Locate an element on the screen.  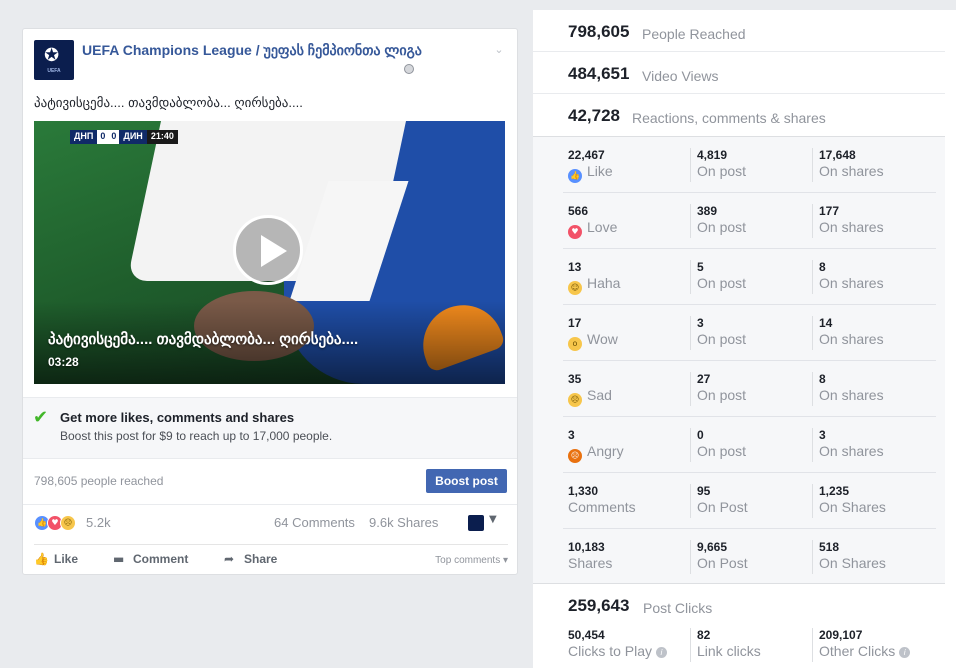
wow-on-post: 3 is located at coordinates (700, 323).